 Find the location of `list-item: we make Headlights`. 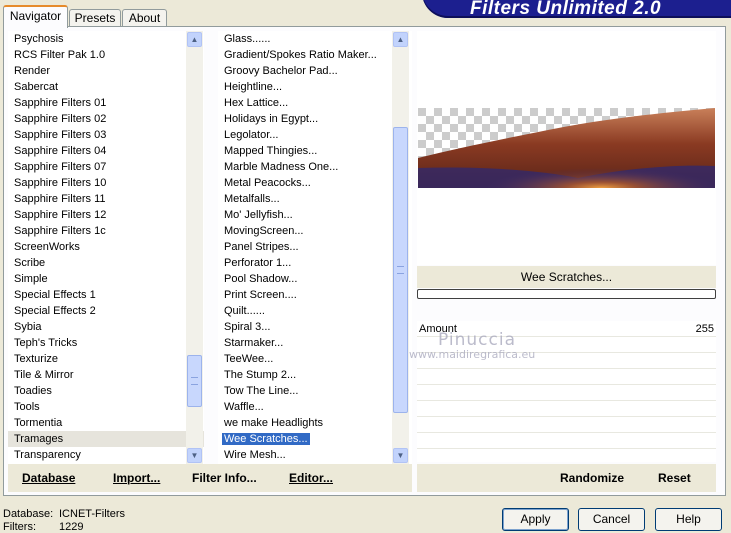

list-item: we make Headlights is located at coordinates (315, 423).